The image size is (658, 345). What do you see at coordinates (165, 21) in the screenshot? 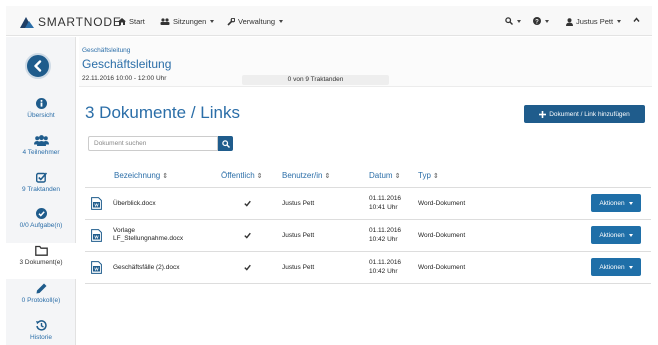
I see `group-icon` at bounding box center [165, 21].